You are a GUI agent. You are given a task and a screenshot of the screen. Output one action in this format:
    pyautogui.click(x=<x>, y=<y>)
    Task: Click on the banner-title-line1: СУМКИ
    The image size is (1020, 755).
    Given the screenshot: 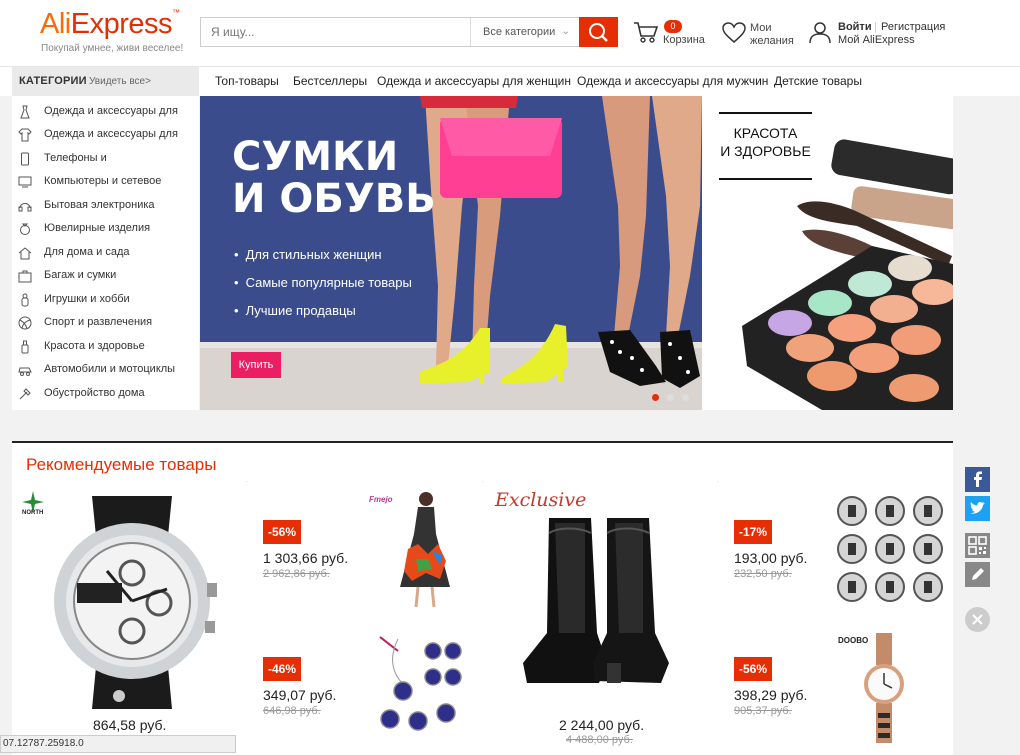 What is the action you would take?
    pyautogui.click(x=315, y=157)
    